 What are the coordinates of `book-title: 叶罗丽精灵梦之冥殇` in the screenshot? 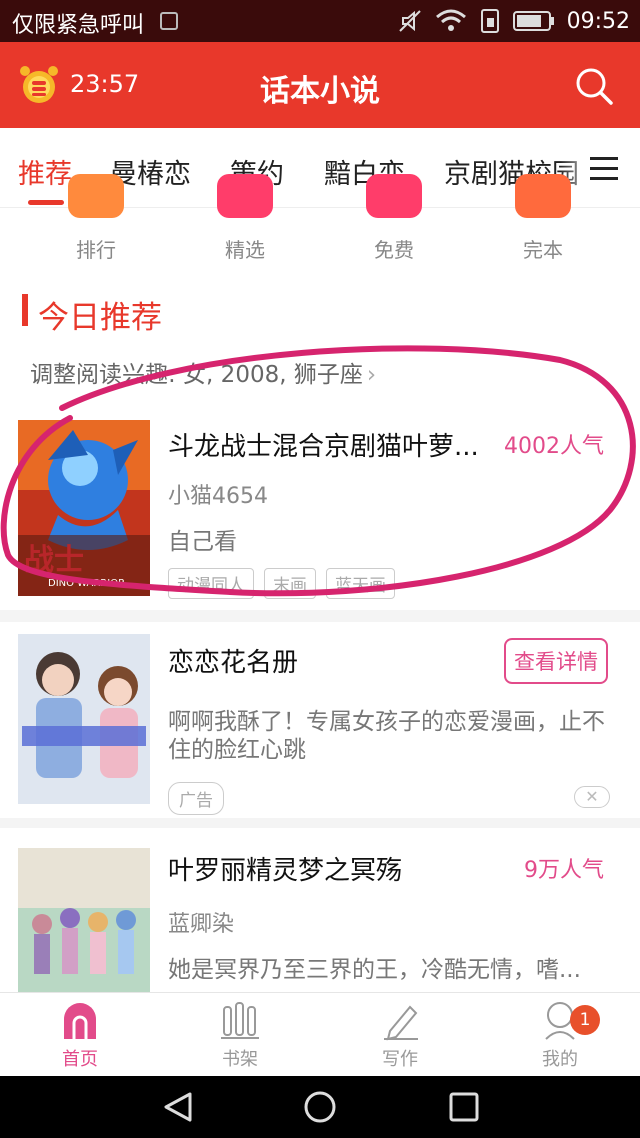 It's located at (285, 868).